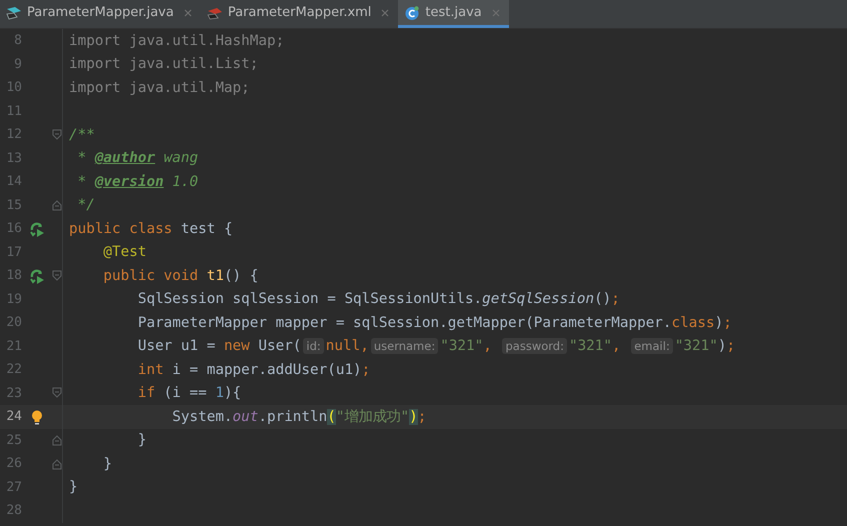  I want to click on code-line: ParameterMapper mapper = sqlSession.getMapper(ParameterMapper.class);, so click(434, 322).